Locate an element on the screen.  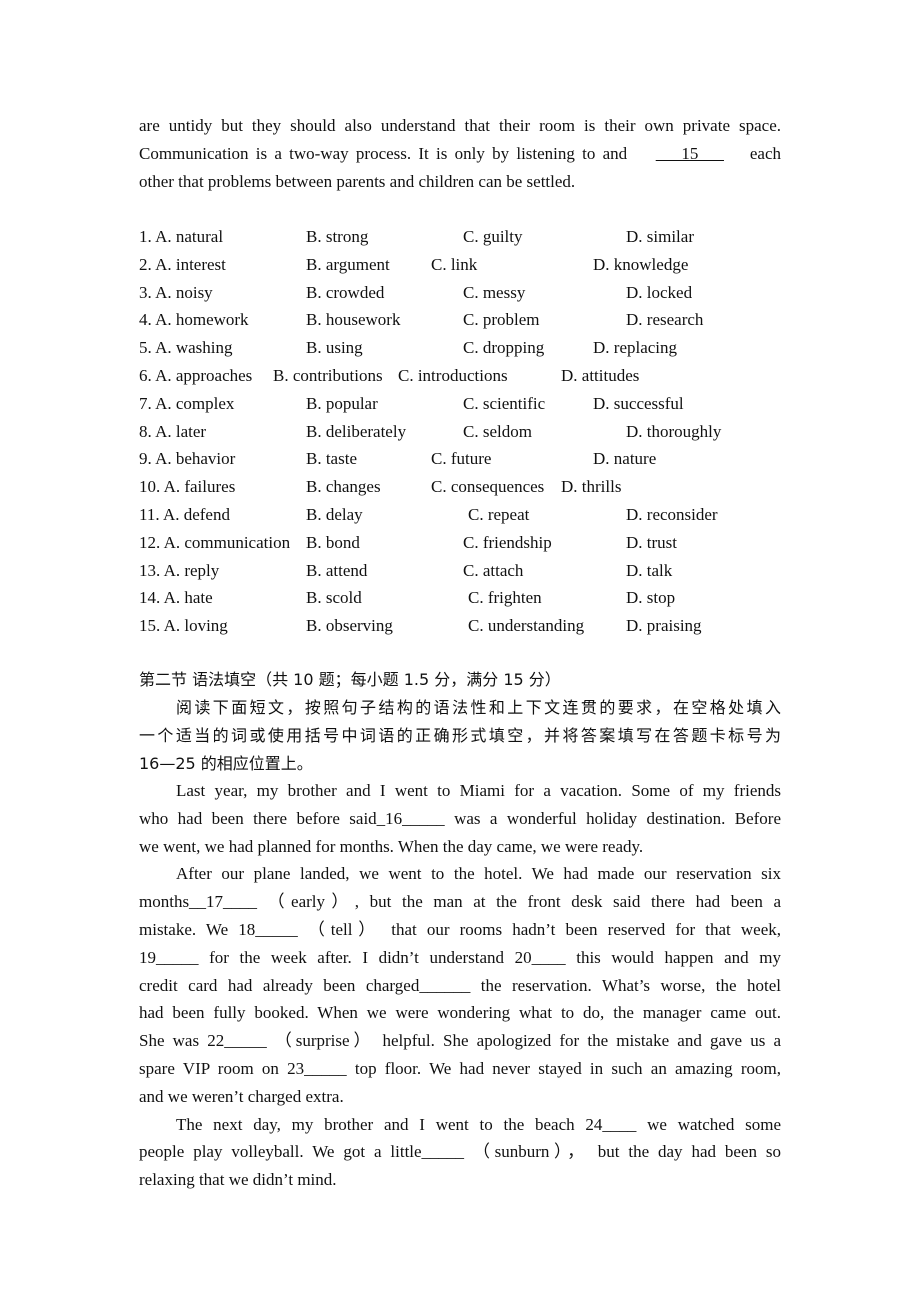
question-number: 10. is located at coordinates (150, 487).